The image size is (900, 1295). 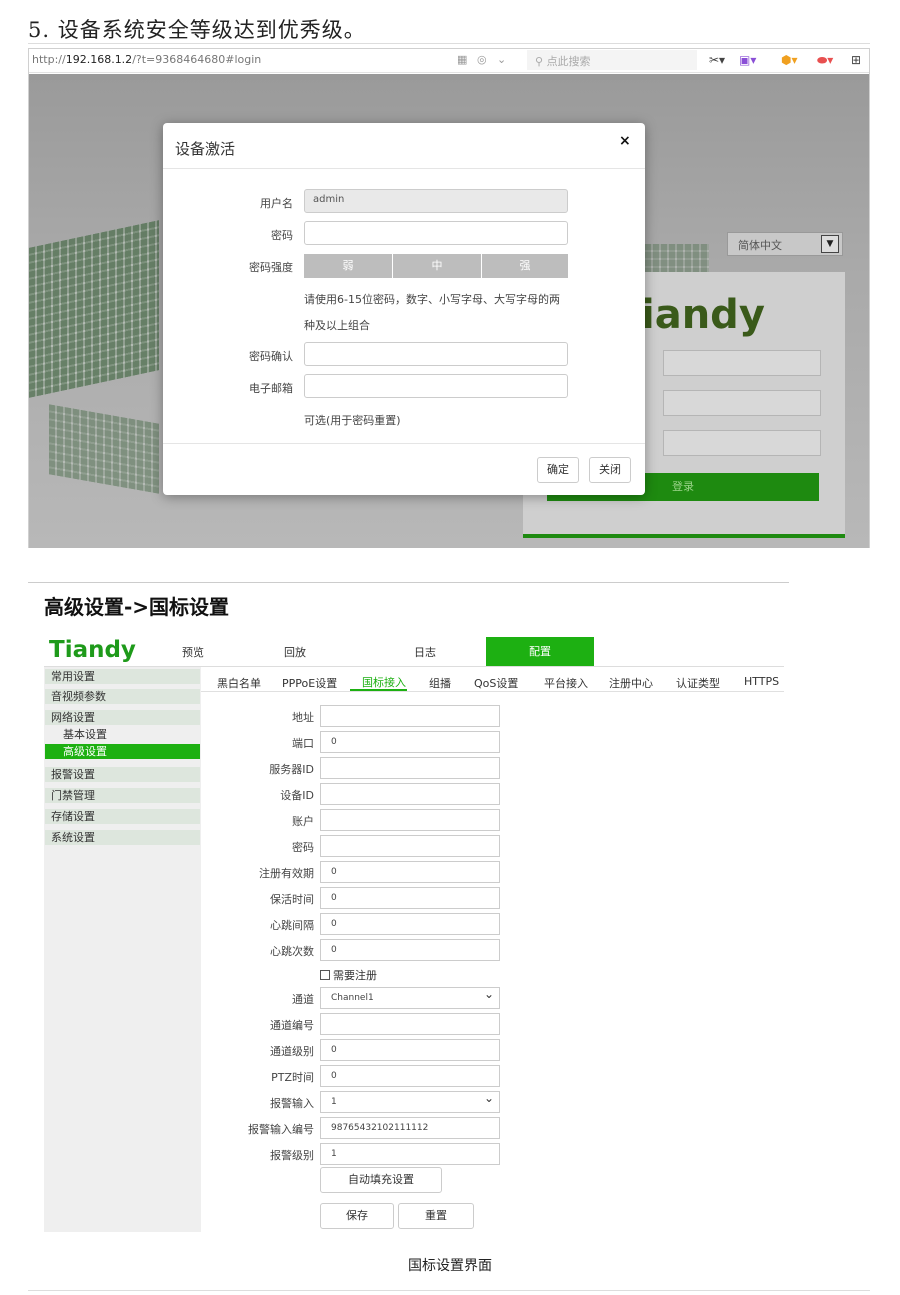 What do you see at coordinates (348, 266) in the screenshot?
I see `strength-weak: 弱` at bounding box center [348, 266].